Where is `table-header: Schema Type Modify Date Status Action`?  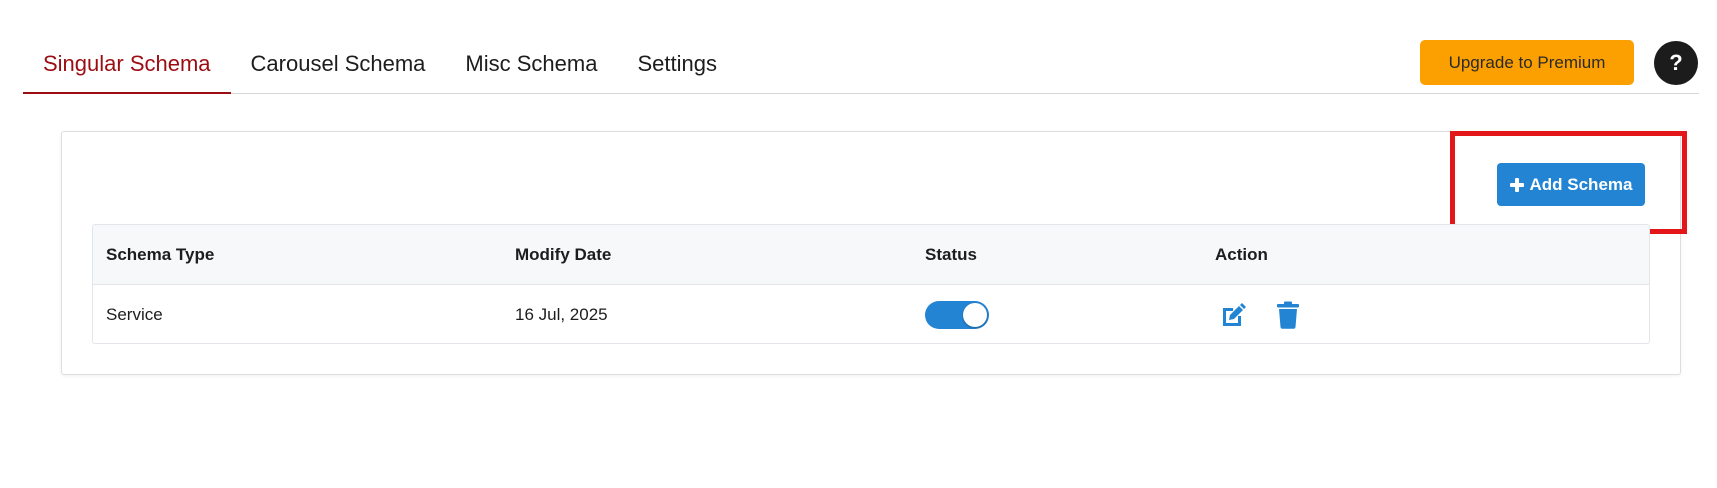
table-header: Schema Type Modify Date Status Action is located at coordinates (871, 255).